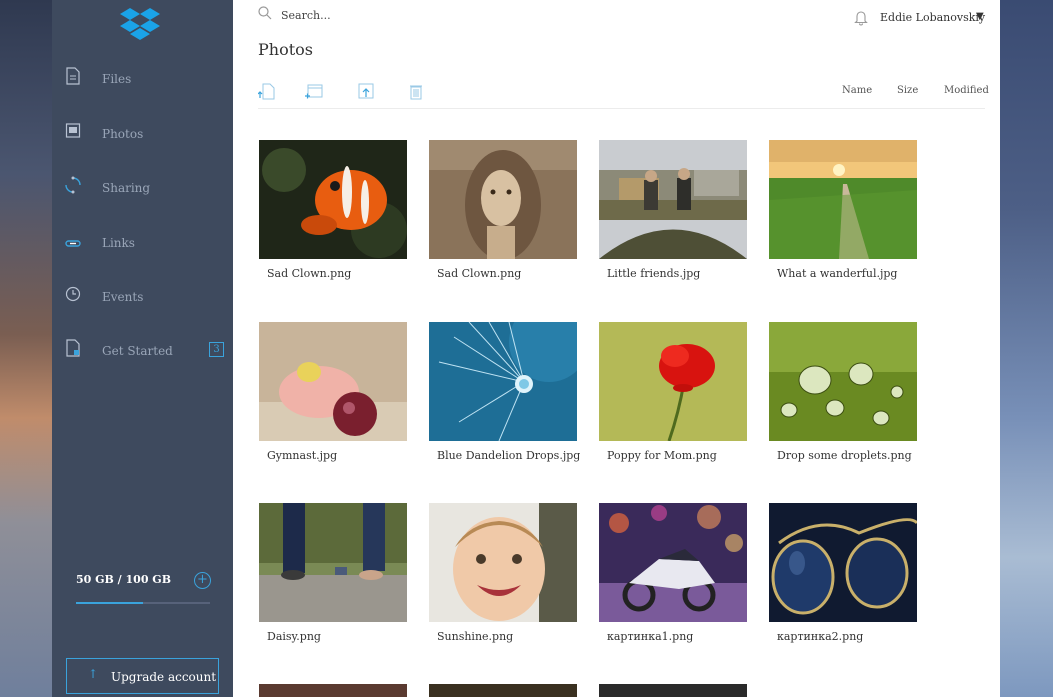 This screenshot has height=697, width=1053. I want to click on sharing-icon, so click(73, 185).